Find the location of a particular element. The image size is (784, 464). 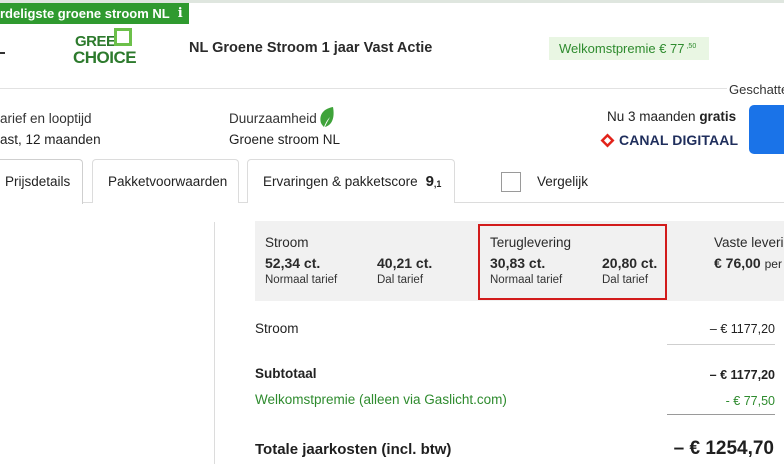

tab-label: Prijsdetails is located at coordinates (38, 181).